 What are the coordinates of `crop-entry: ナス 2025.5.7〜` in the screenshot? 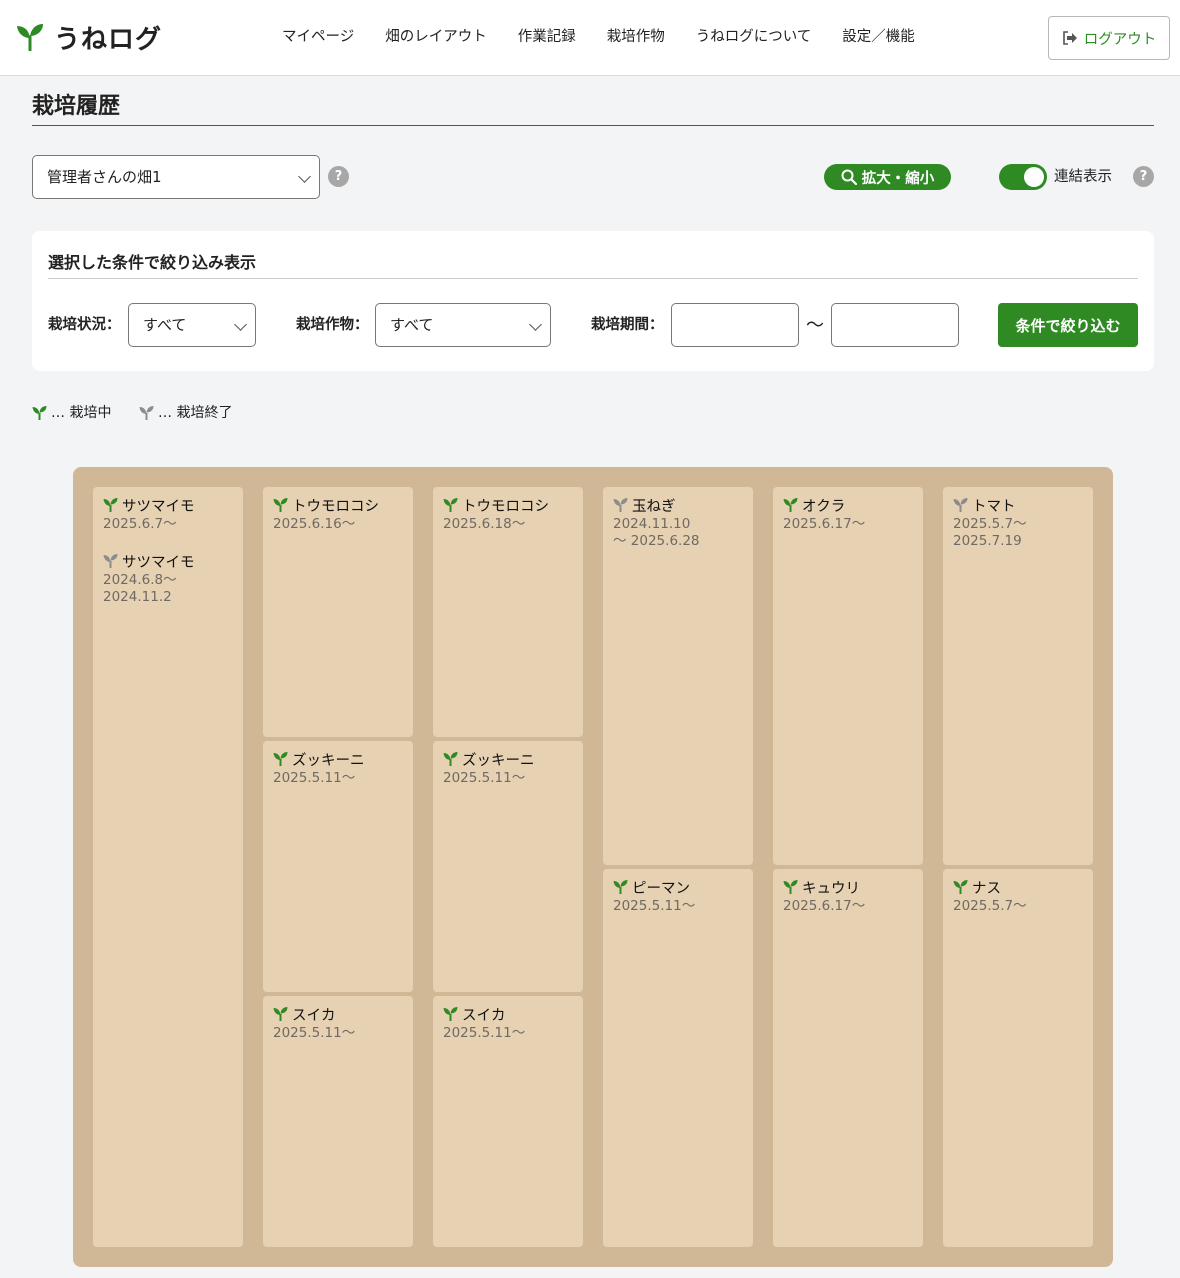 It's located at (1020, 896).